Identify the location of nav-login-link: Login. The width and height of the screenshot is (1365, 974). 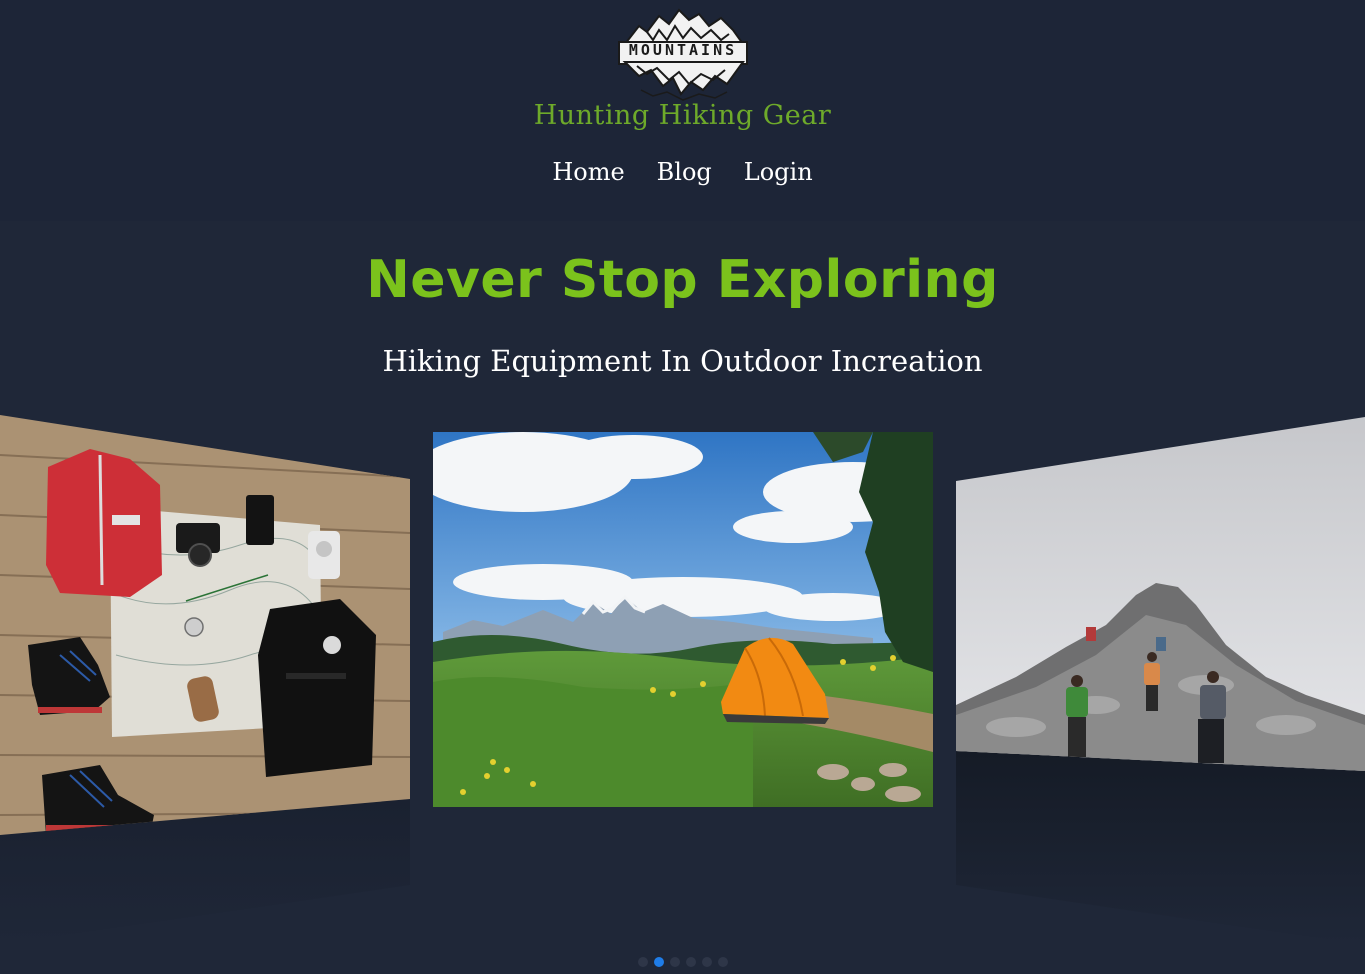
(778, 172).